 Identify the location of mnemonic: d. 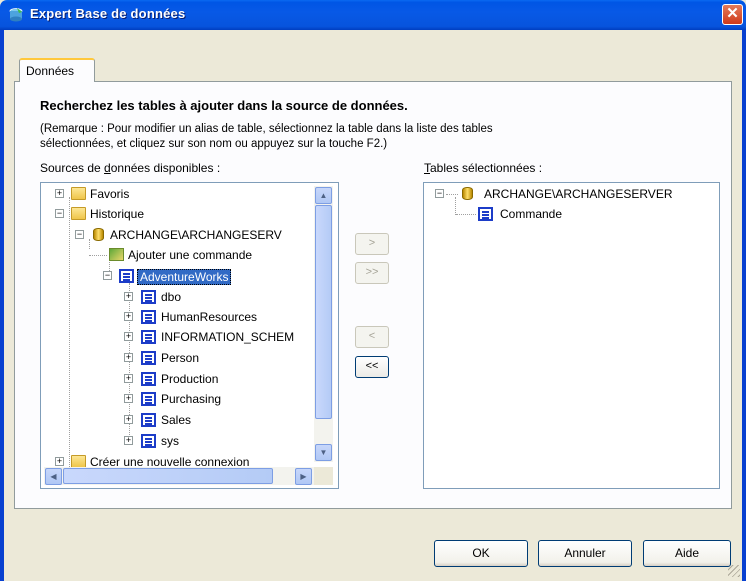
(107, 168).